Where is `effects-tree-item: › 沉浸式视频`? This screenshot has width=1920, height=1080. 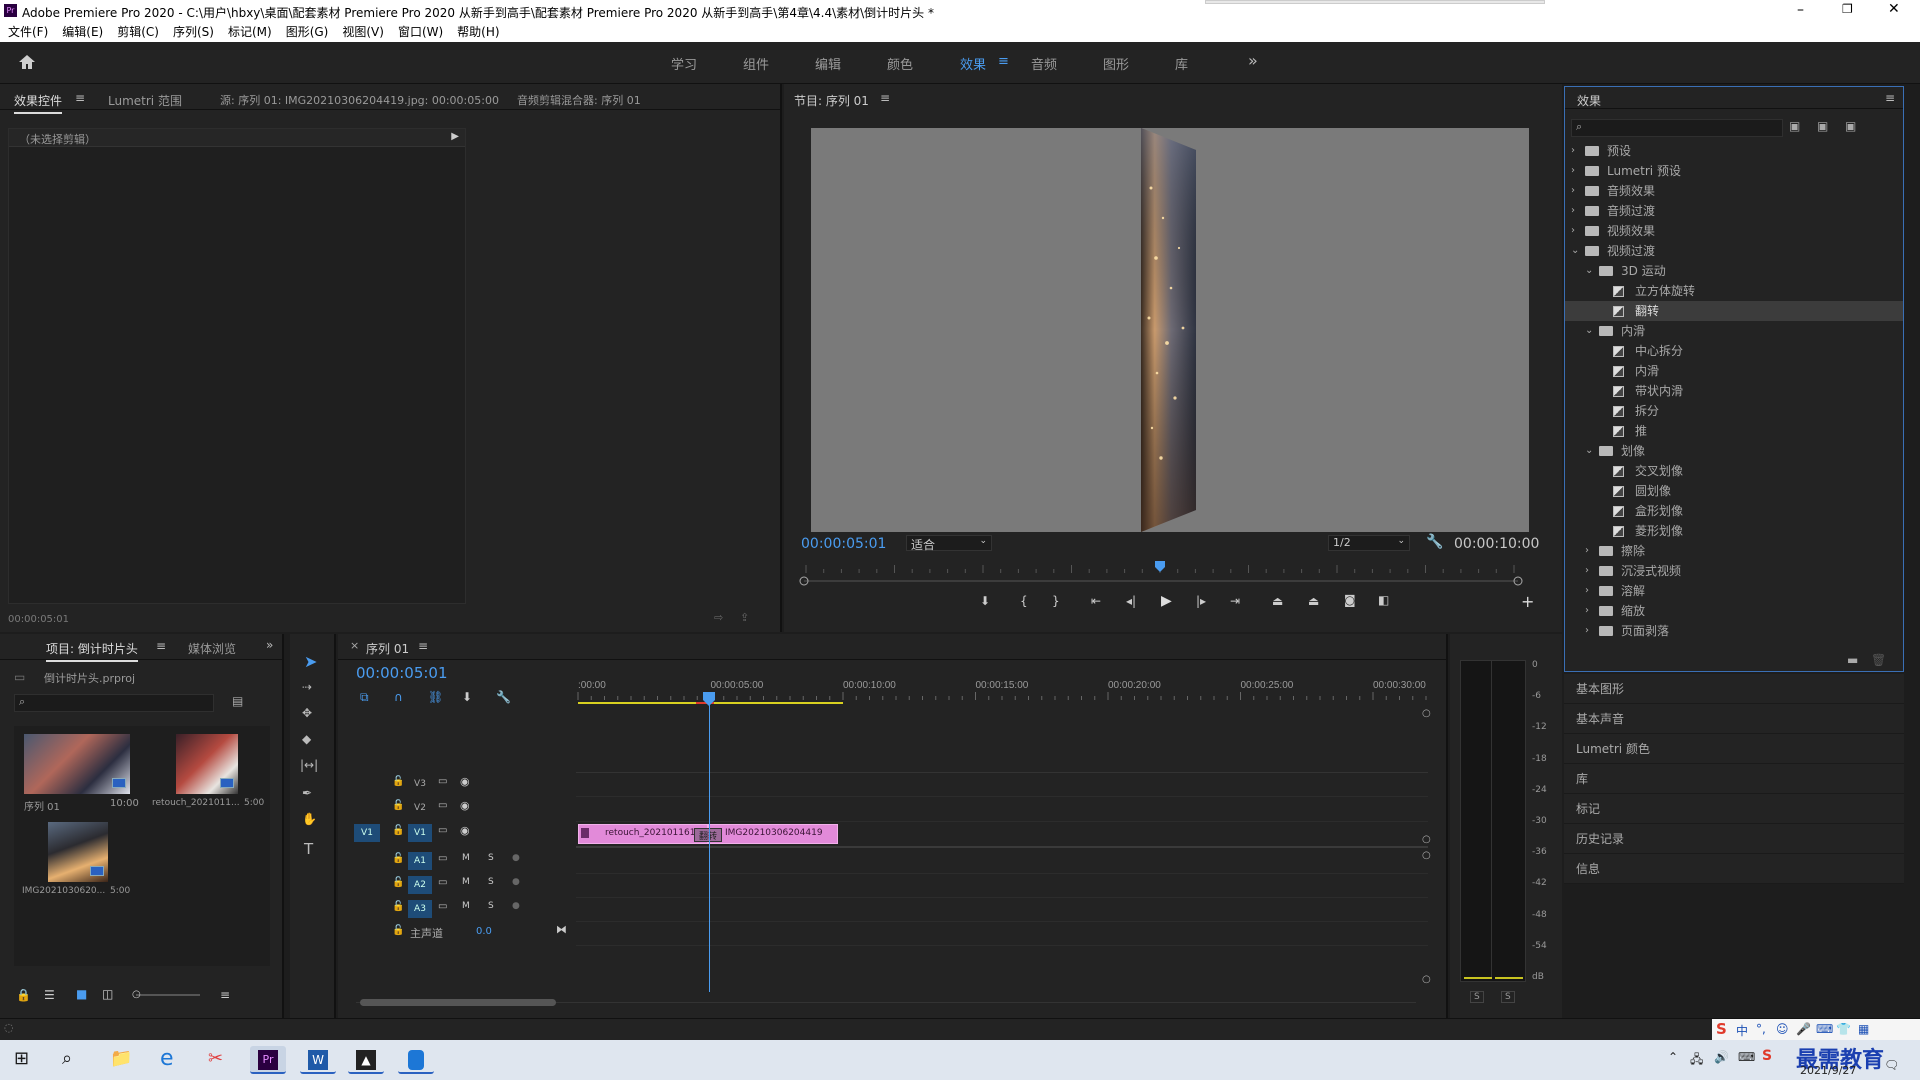
effects-tree-item: › 沉浸式视频 is located at coordinates (1734, 571).